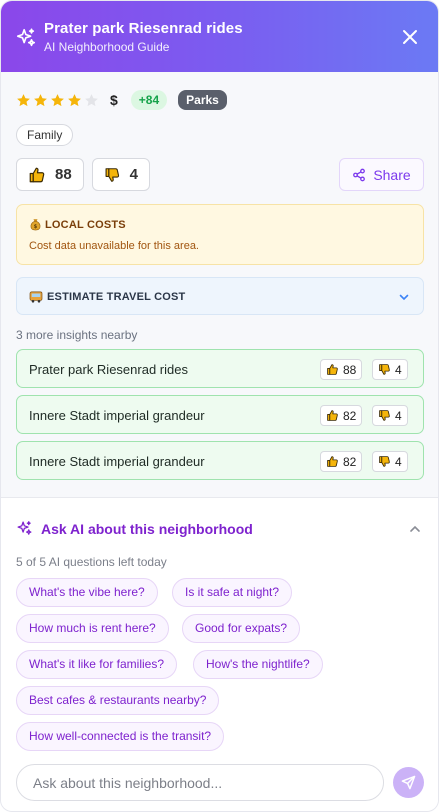  I want to click on share-button: Share, so click(381, 174).